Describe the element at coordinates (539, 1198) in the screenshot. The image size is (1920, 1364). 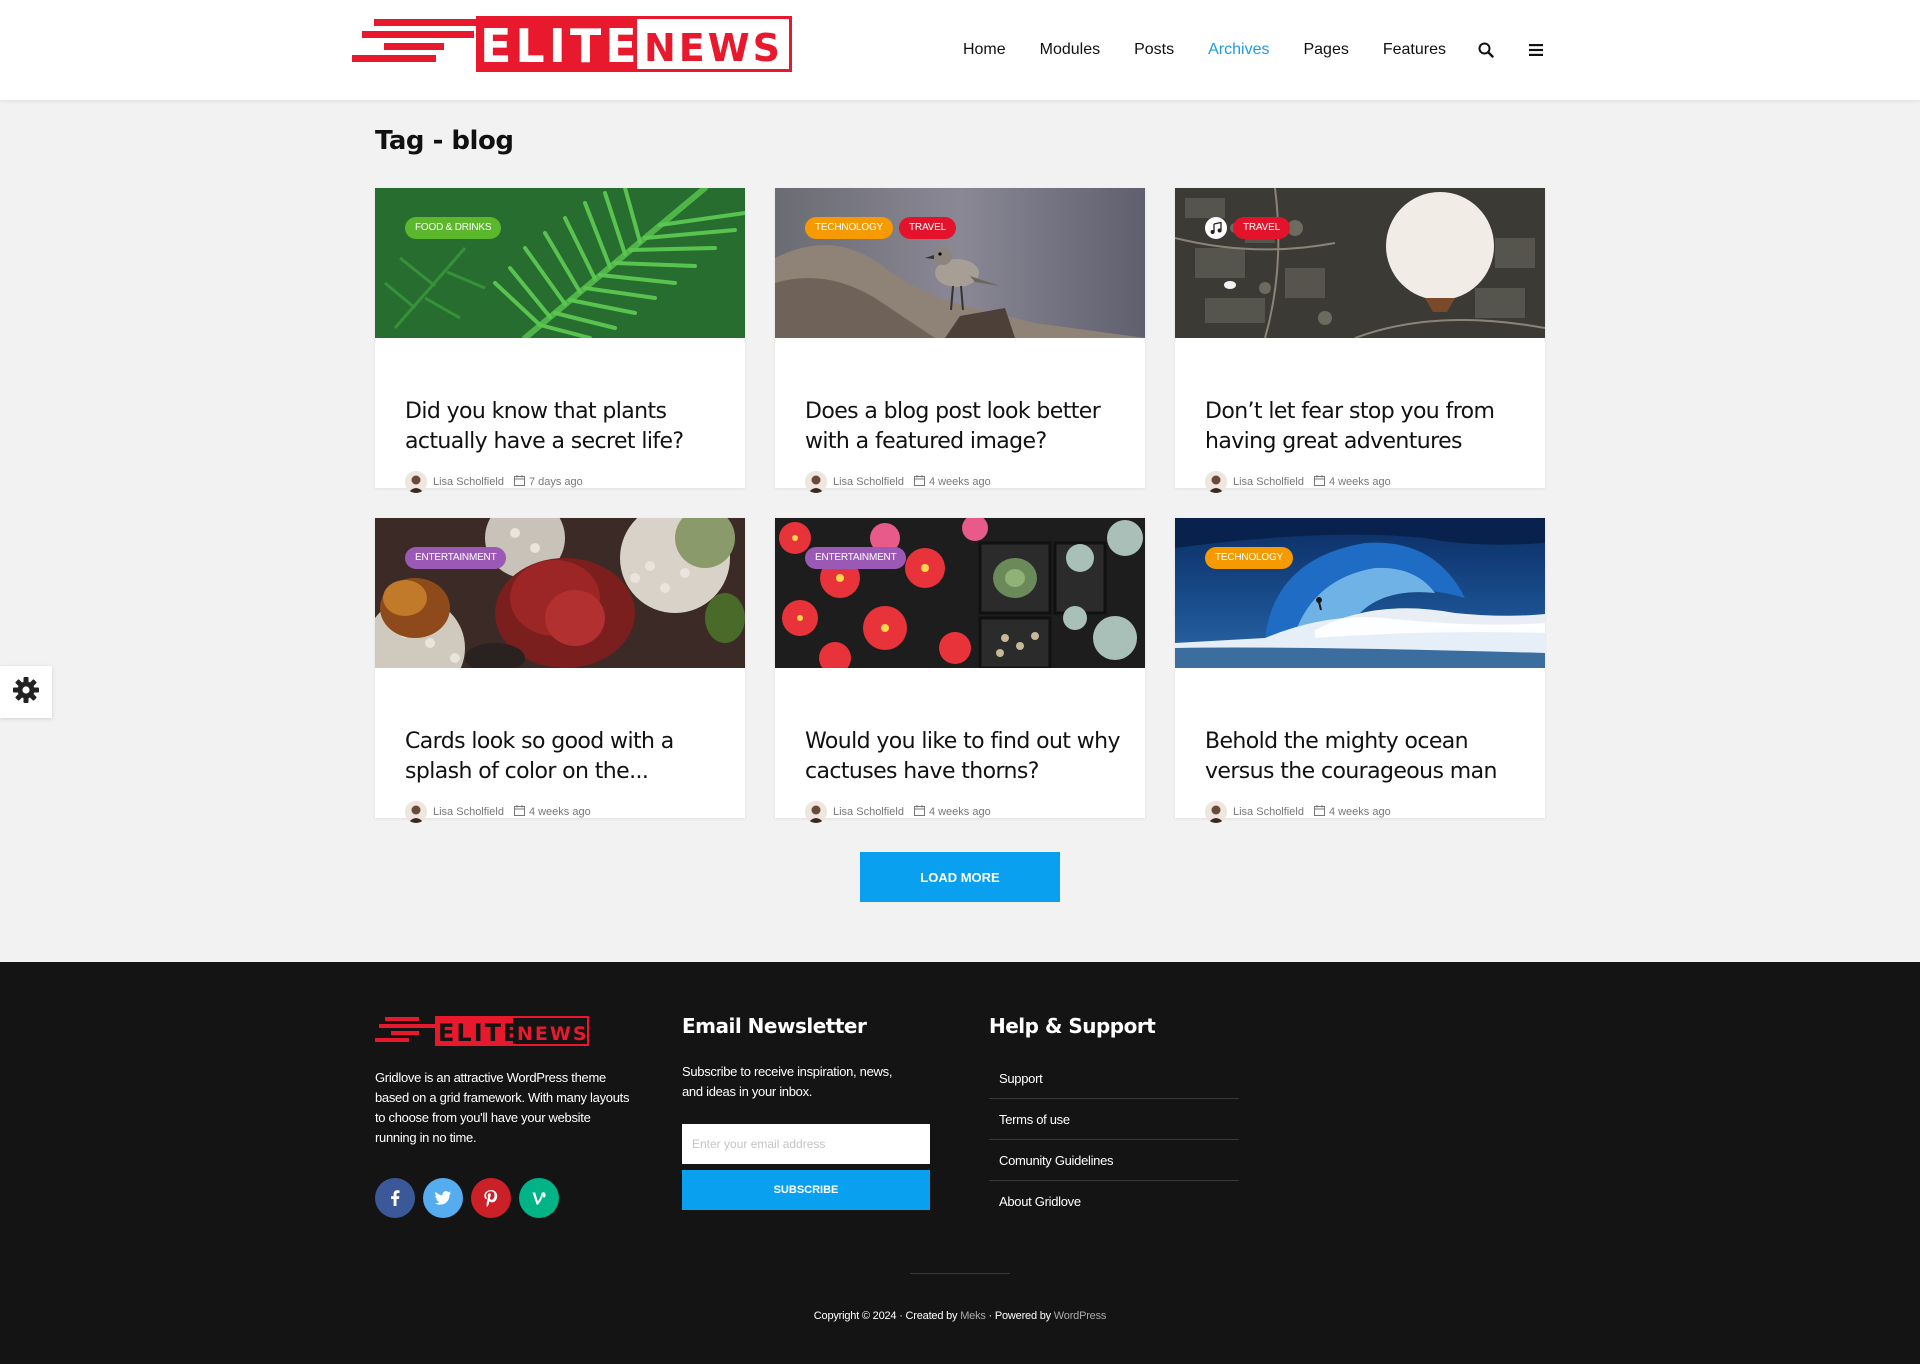
I see `vine-icon` at that location.